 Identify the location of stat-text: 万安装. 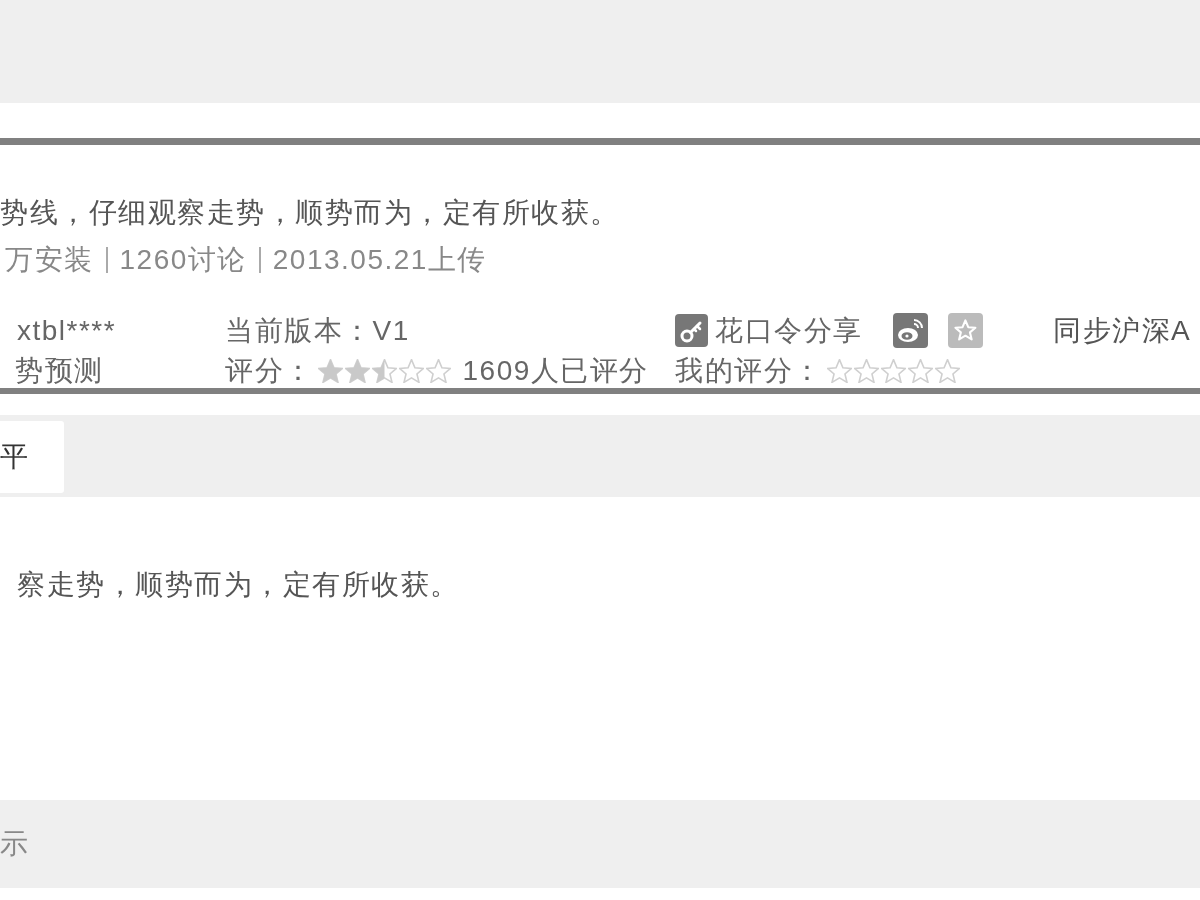
(49, 260).